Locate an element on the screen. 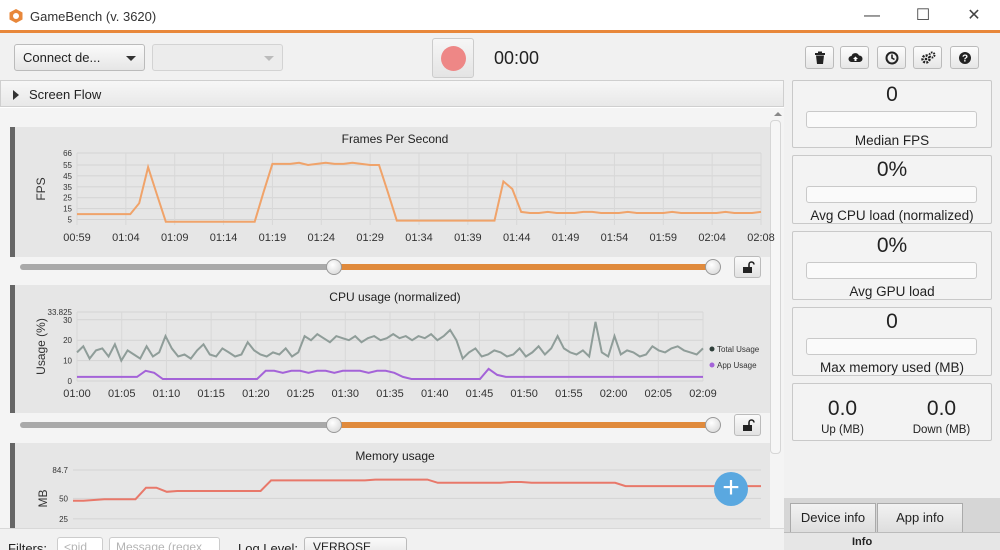 The width and height of the screenshot is (1000, 550). median-fps-bar is located at coordinates (891, 119).